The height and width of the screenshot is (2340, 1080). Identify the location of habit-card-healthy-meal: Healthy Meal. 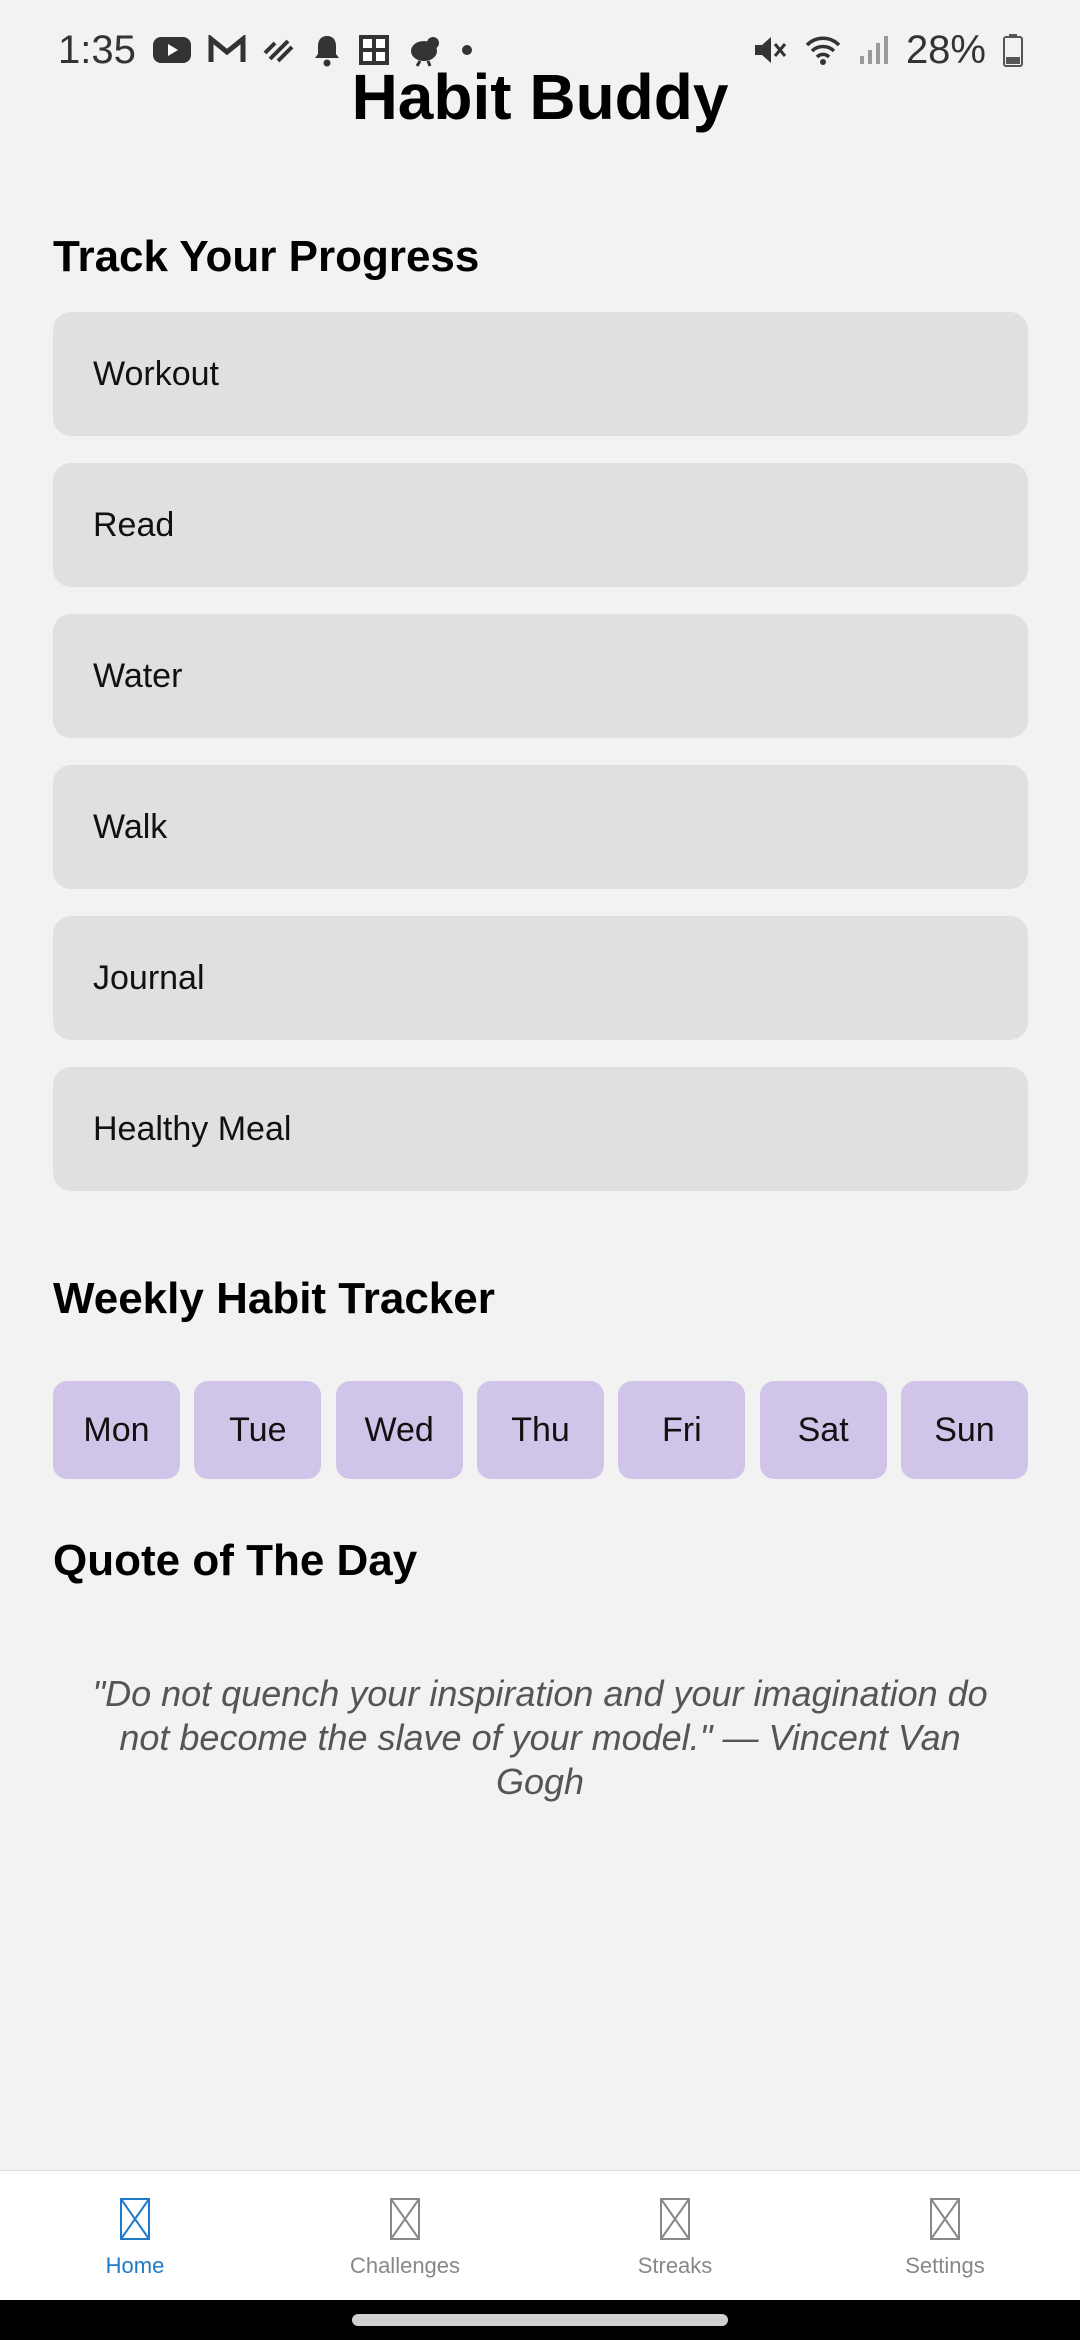
(540, 1129).